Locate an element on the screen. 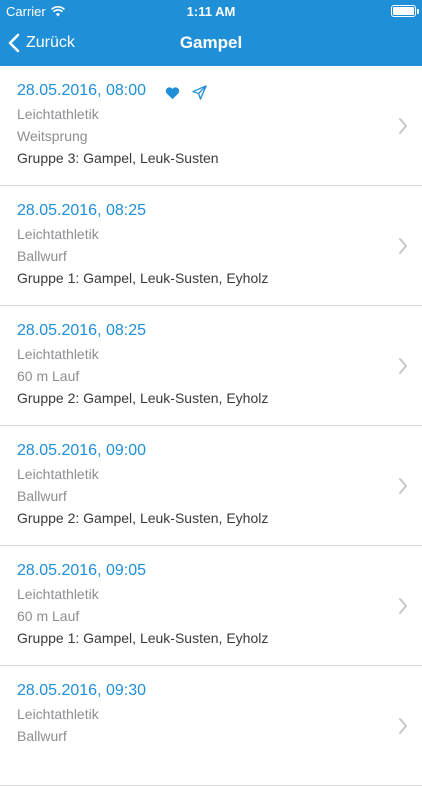 This screenshot has height=786, width=422. page-title: Gampel is located at coordinates (211, 42).